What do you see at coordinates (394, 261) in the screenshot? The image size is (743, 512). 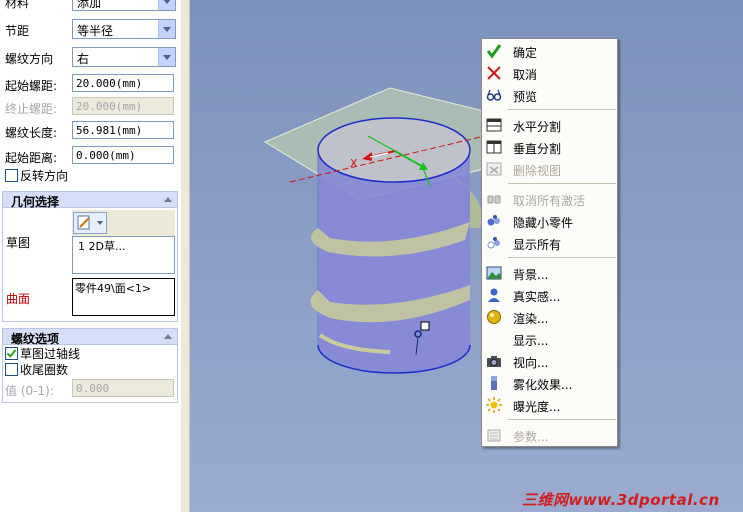 I see `cylinder-body` at bounding box center [394, 261].